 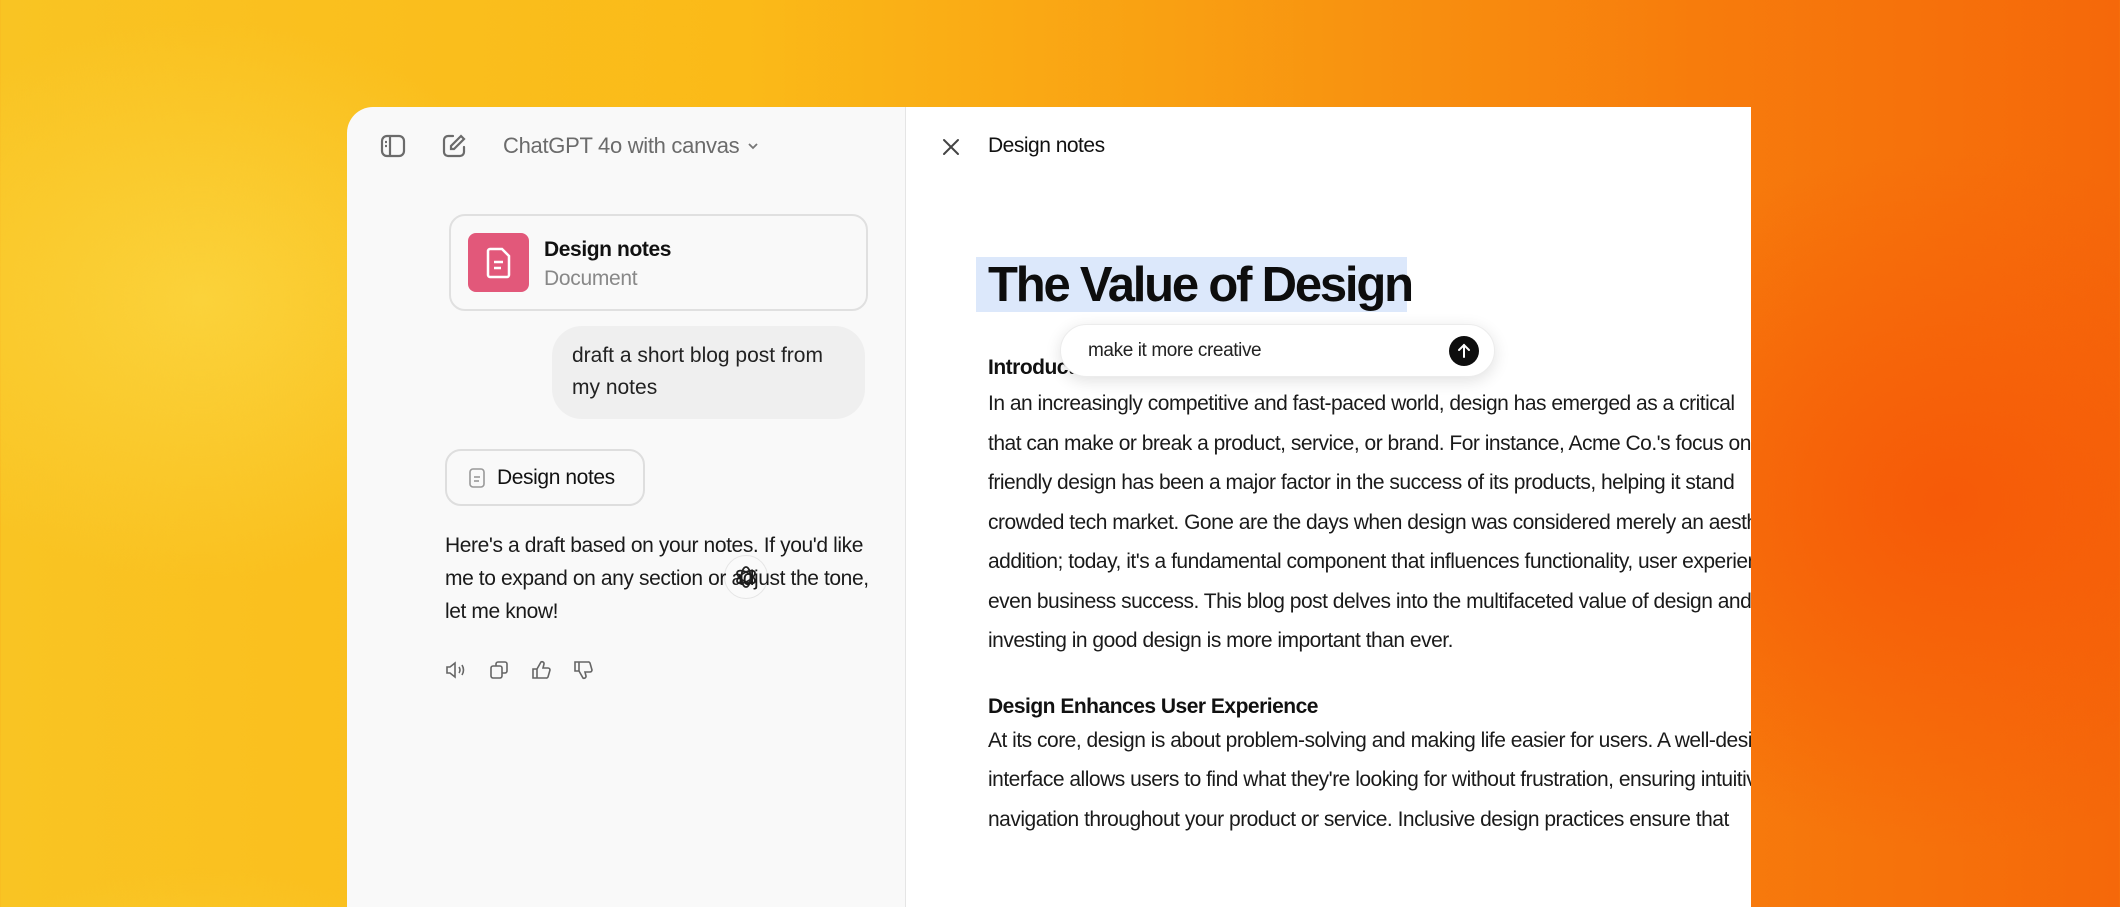 I want to click on document-card-subtitle: Document, so click(x=591, y=278).